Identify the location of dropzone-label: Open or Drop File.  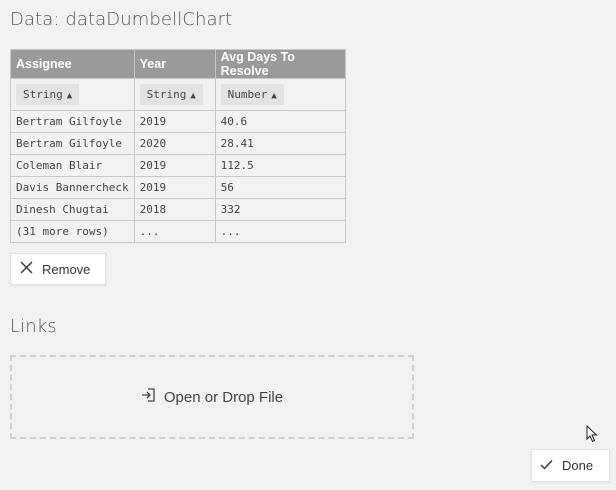
(223, 397).